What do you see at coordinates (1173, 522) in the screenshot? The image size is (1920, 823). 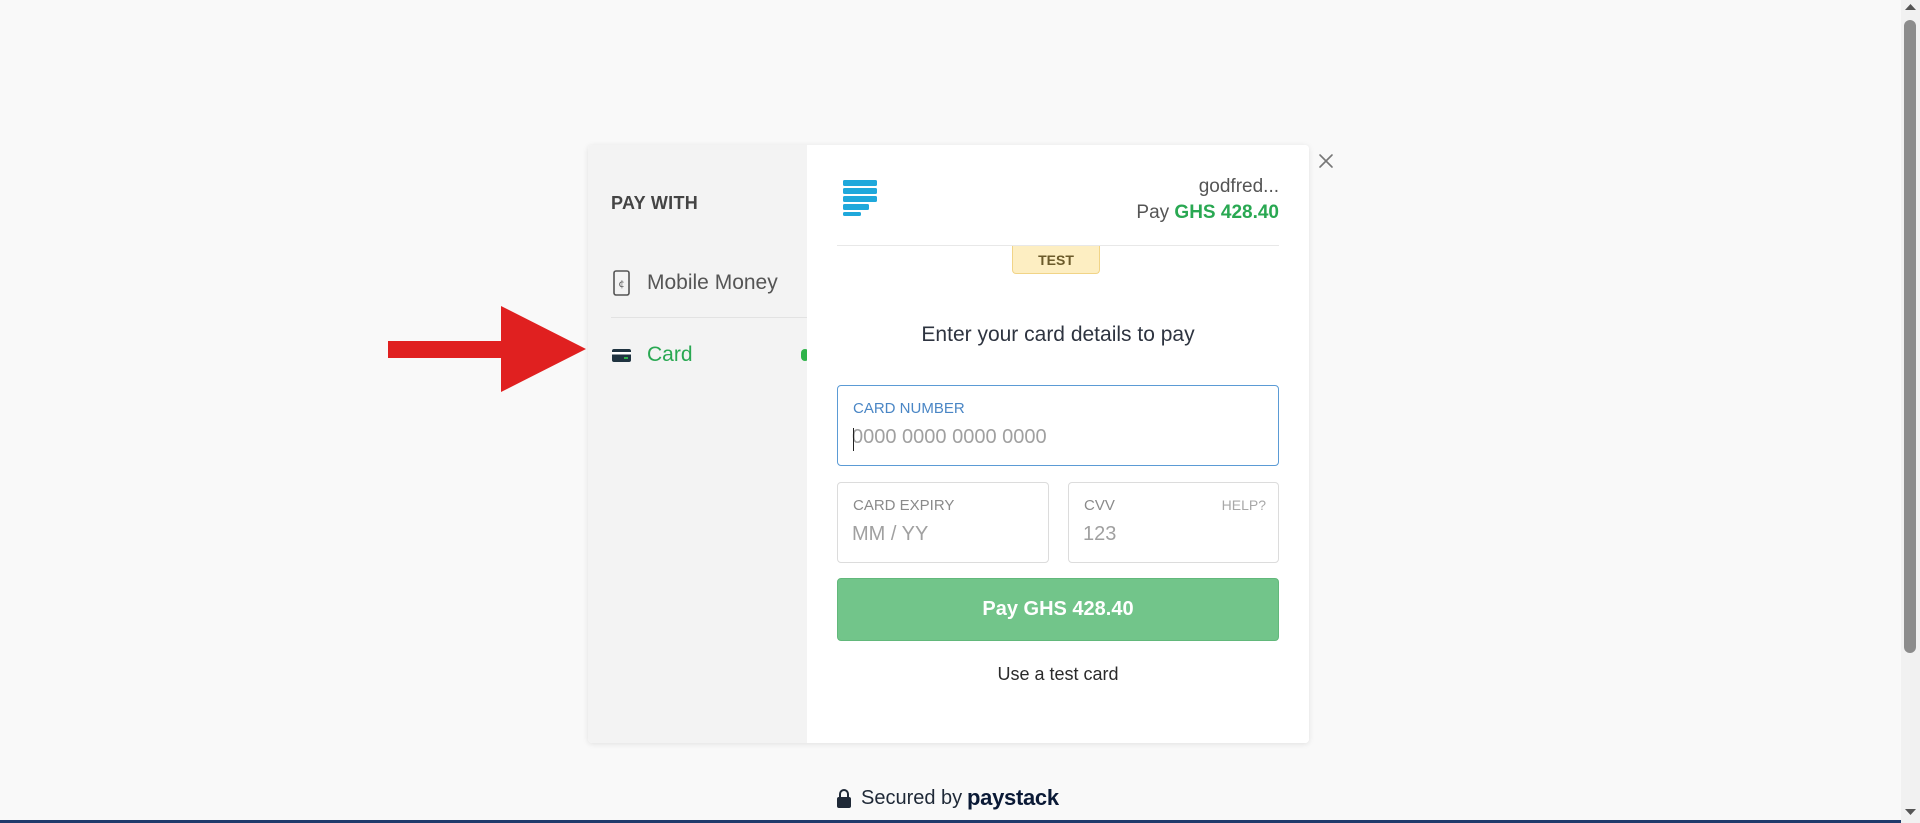 I see `cvv-field: CVV HELP?` at bounding box center [1173, 522].